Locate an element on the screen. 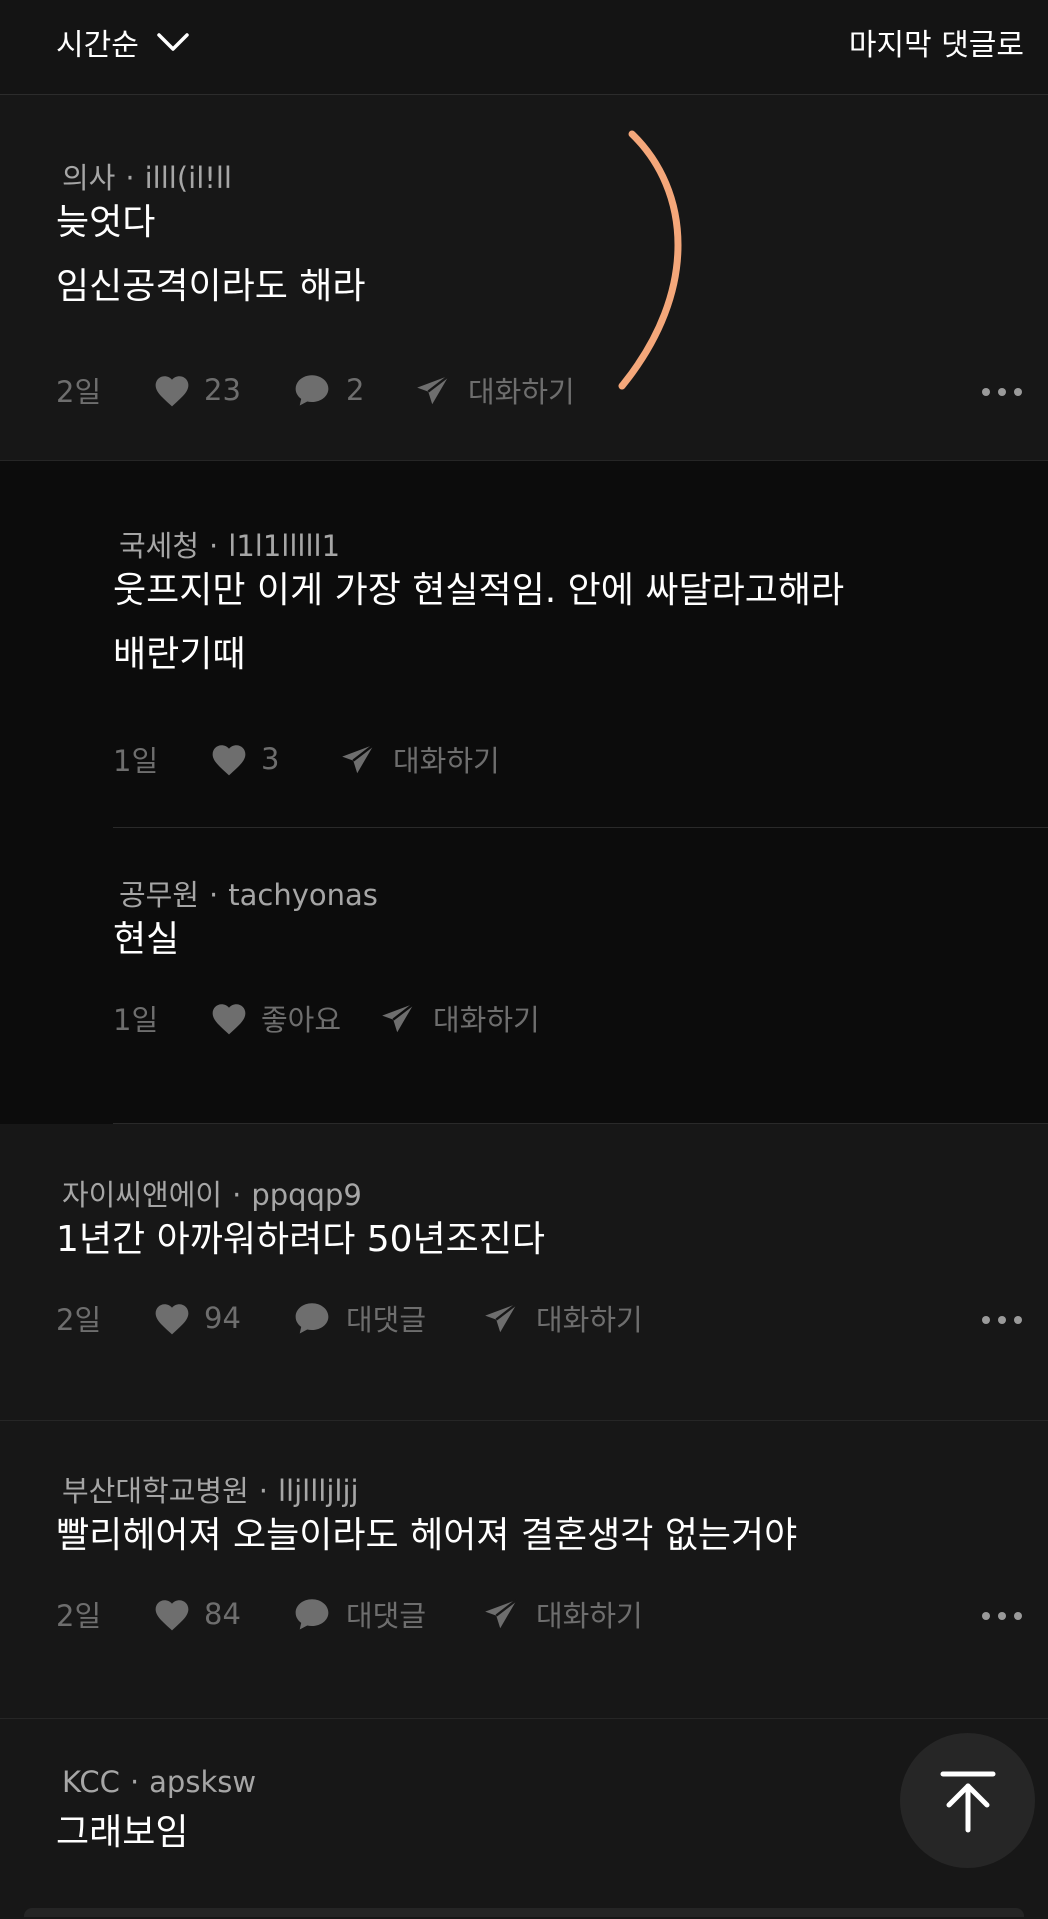  comment-line: 배란기때 is located at coordinates (179, 654).